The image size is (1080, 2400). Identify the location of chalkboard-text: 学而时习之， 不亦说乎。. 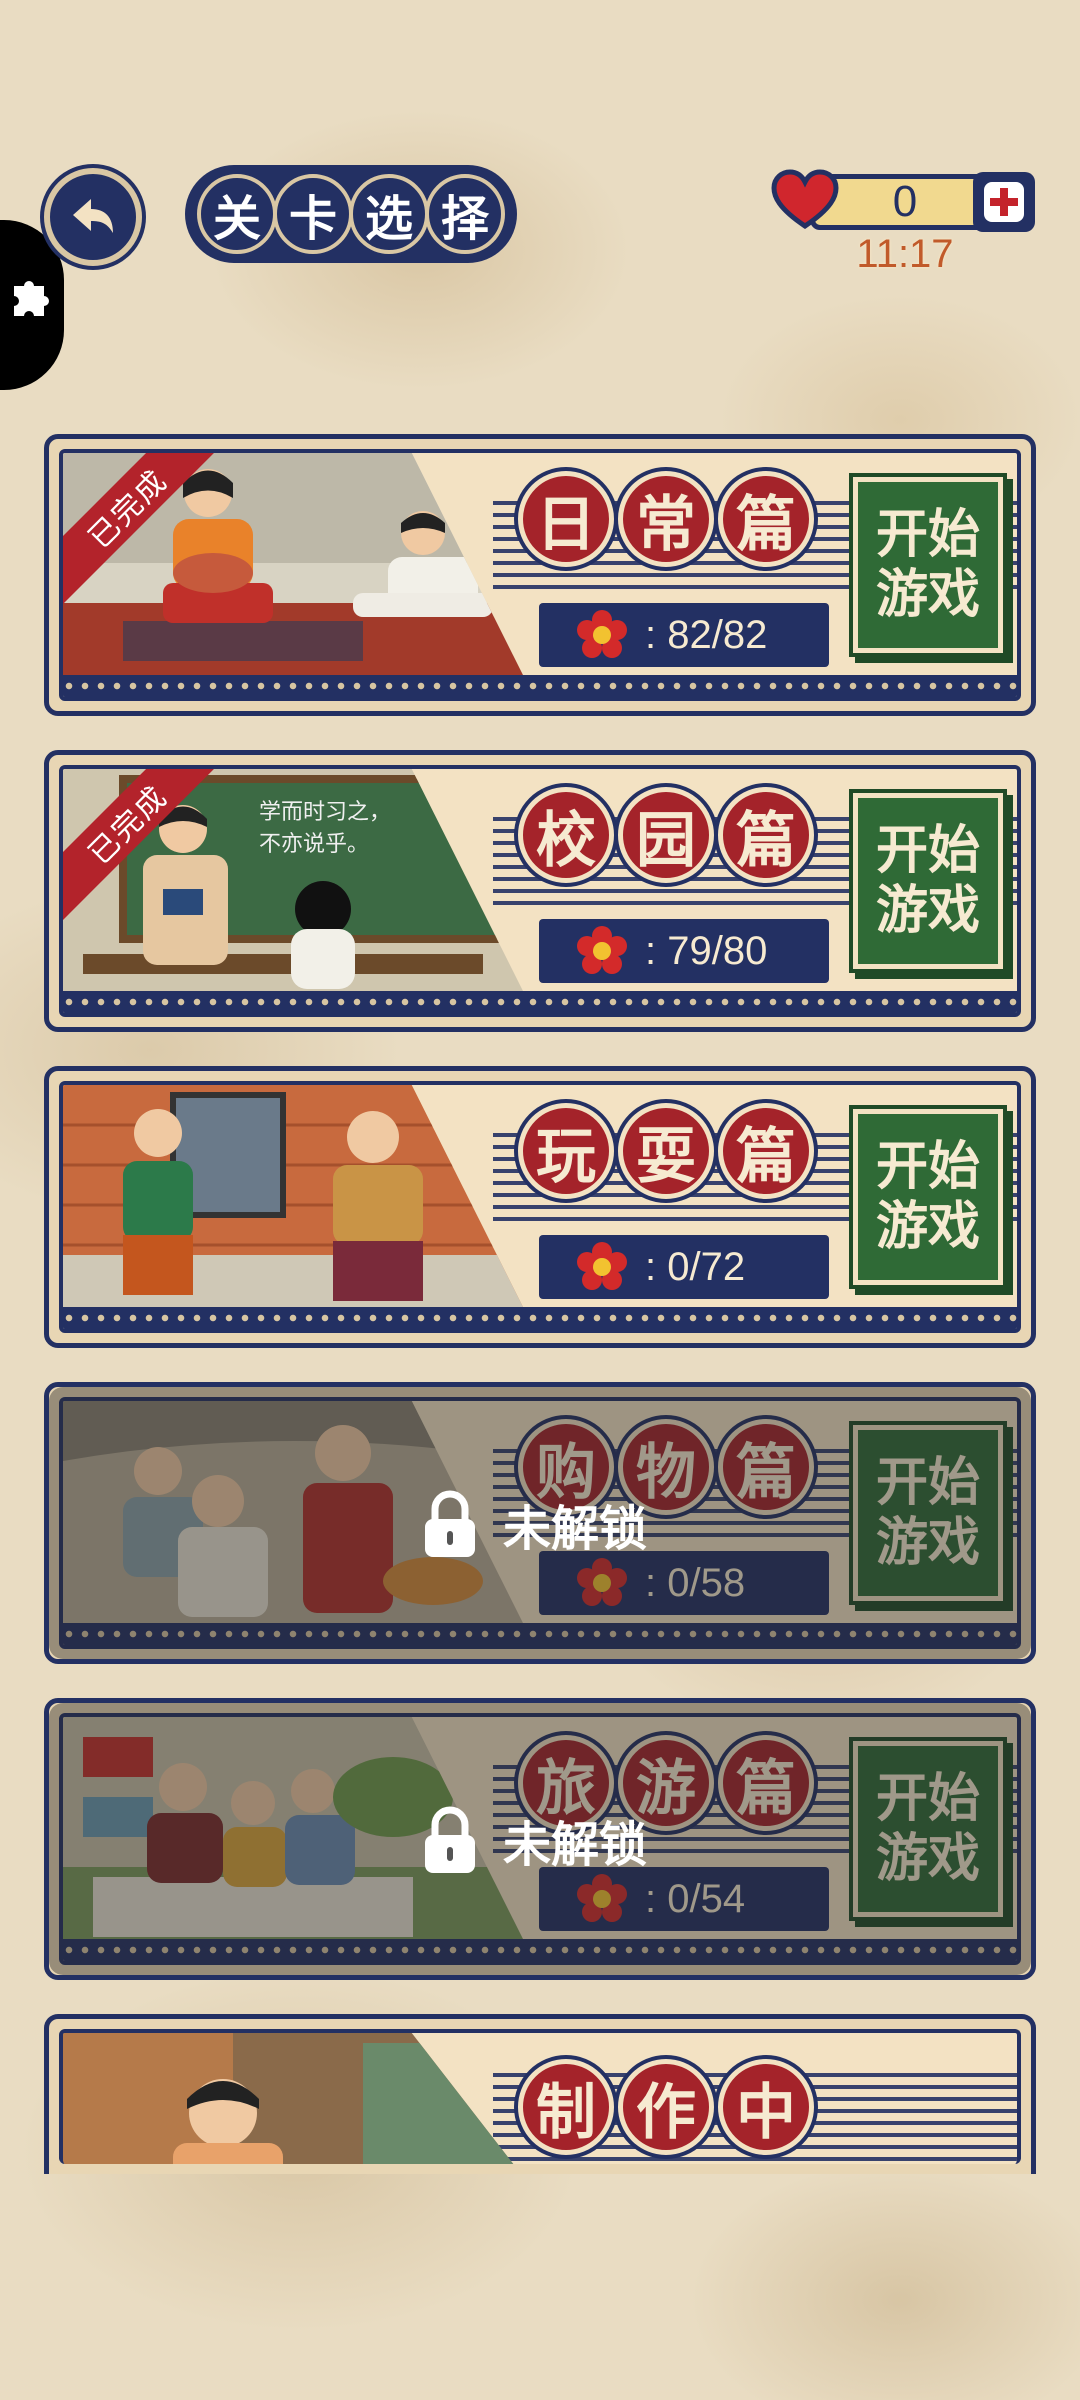
(325, 828).